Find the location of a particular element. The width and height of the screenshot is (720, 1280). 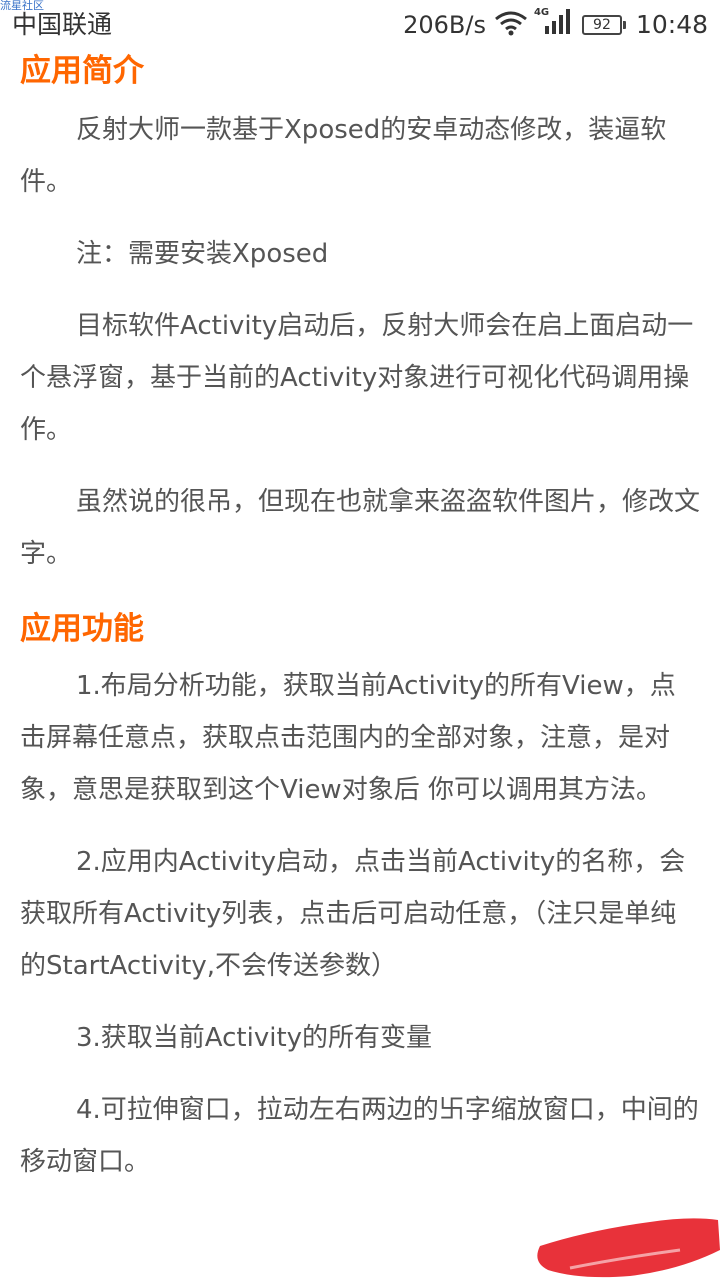

red-brush-mark is located at coordinates (628, 1248).